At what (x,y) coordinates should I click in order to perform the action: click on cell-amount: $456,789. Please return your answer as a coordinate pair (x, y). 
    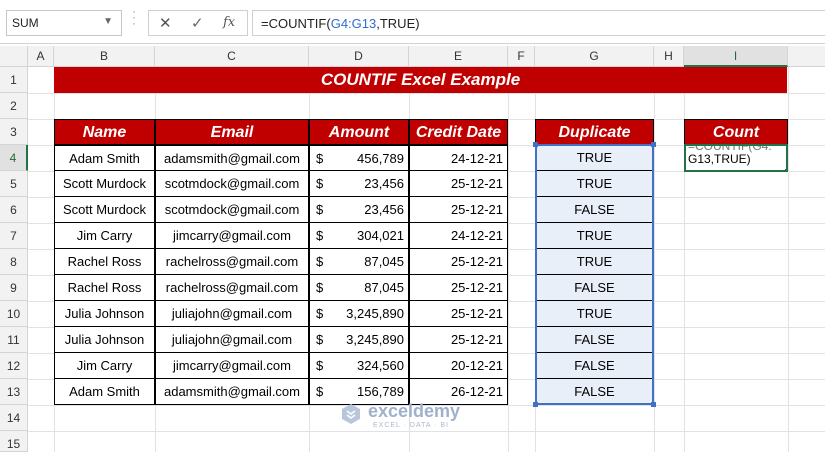
    Looking at the image, I should click on (359, 158).